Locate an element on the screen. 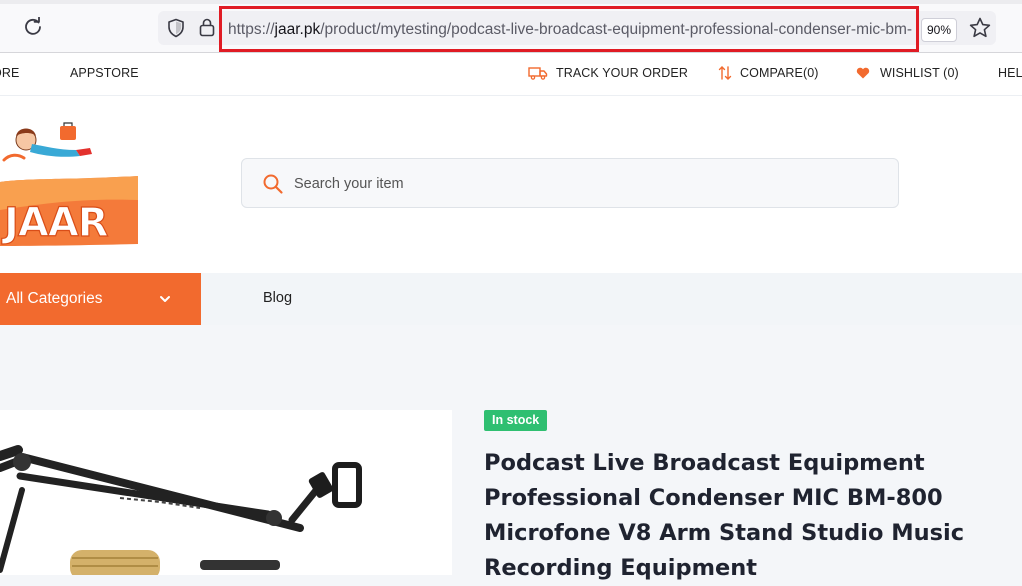 The width and height of the screenshot is (1022, 586). wishlist-link: WISHLIST (0) is located at coordinates (907, 73).